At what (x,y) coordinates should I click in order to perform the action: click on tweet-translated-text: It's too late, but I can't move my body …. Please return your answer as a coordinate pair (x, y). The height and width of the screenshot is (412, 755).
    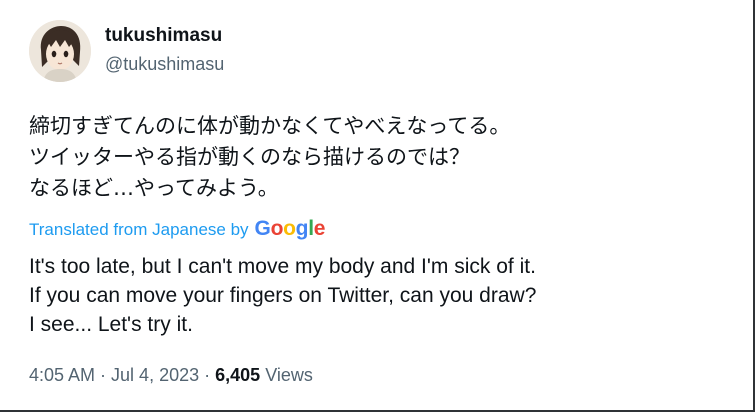
    Looking at the image, I should click on (283, 295).